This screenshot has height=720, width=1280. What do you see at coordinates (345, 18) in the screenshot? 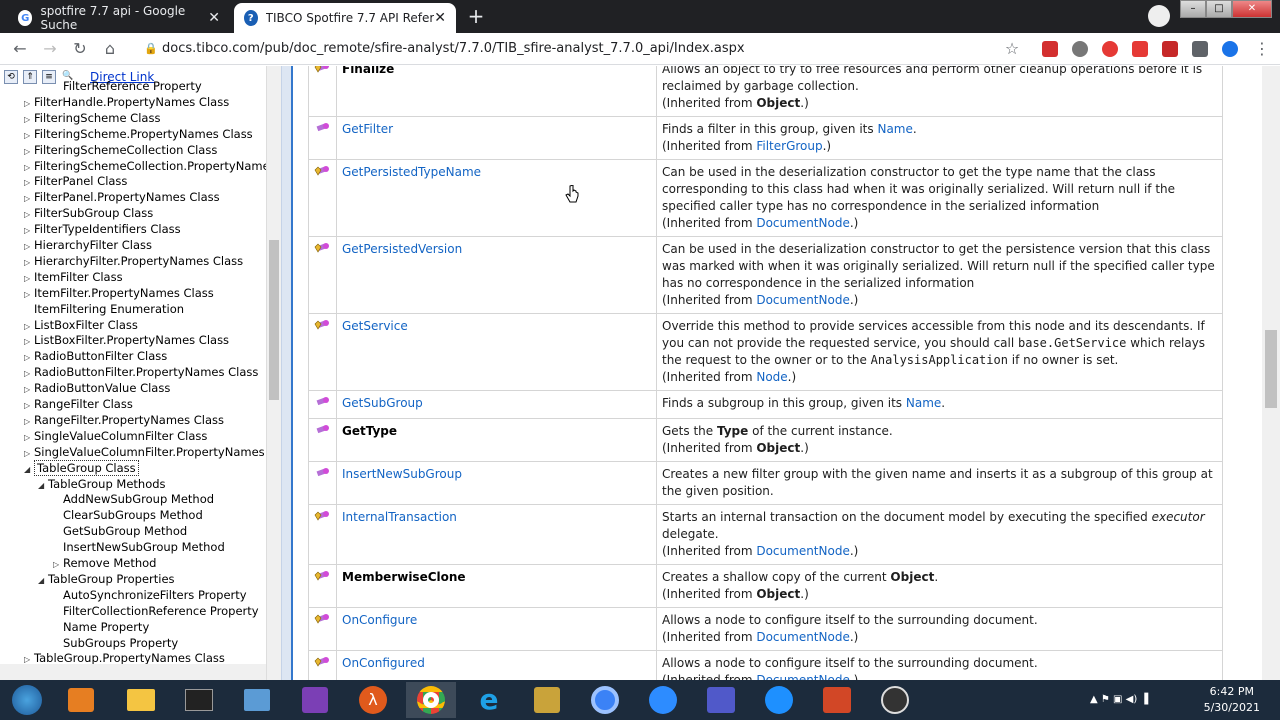
I see `tab-tibco-api: ? TIBCO Spotfire 7.7 API Reference ✕` at bounding box center [345, 18].